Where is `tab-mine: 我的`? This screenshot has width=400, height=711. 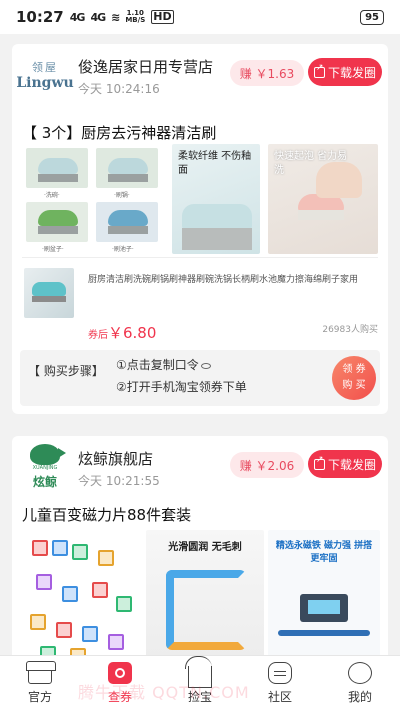
tab-mine: 我的 is located at coordinates (360, 683).